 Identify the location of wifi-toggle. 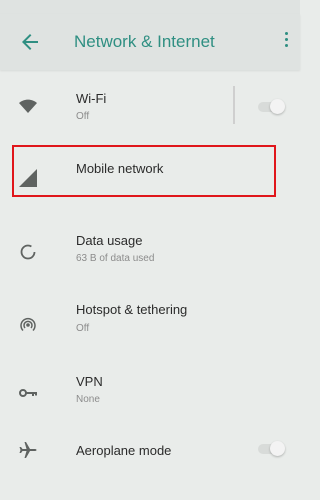
(271, 106).